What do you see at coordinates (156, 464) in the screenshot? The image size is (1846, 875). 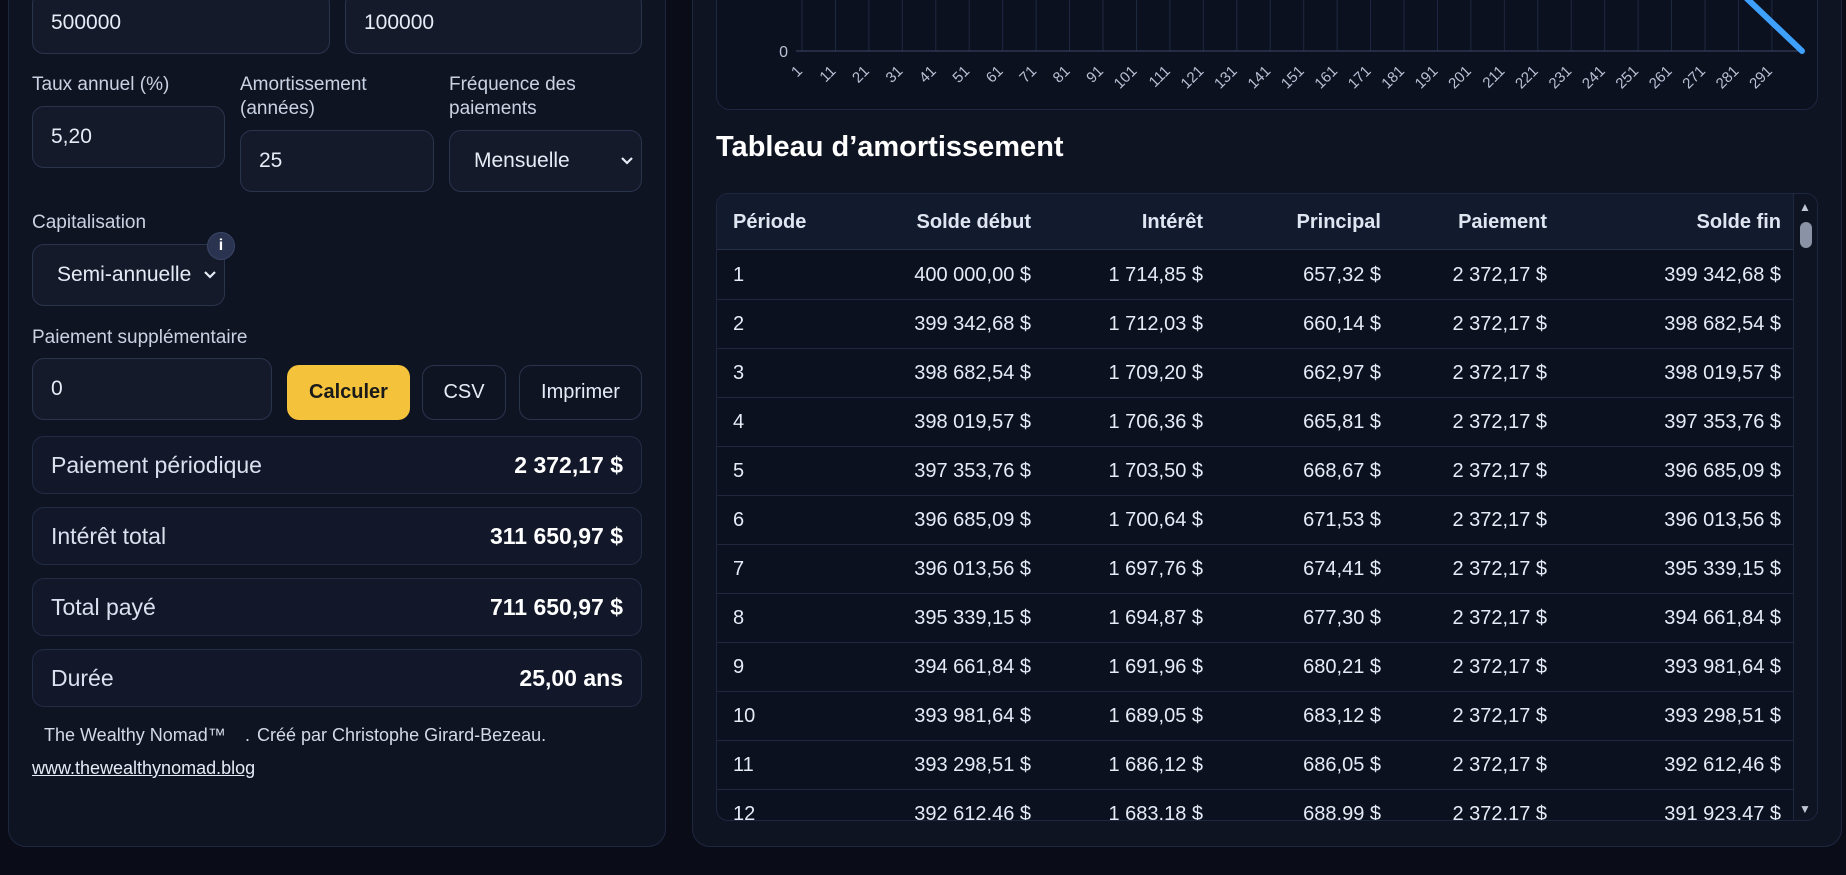 I see `summary-label: Paiement périodique` at bounding box center [156, 464].